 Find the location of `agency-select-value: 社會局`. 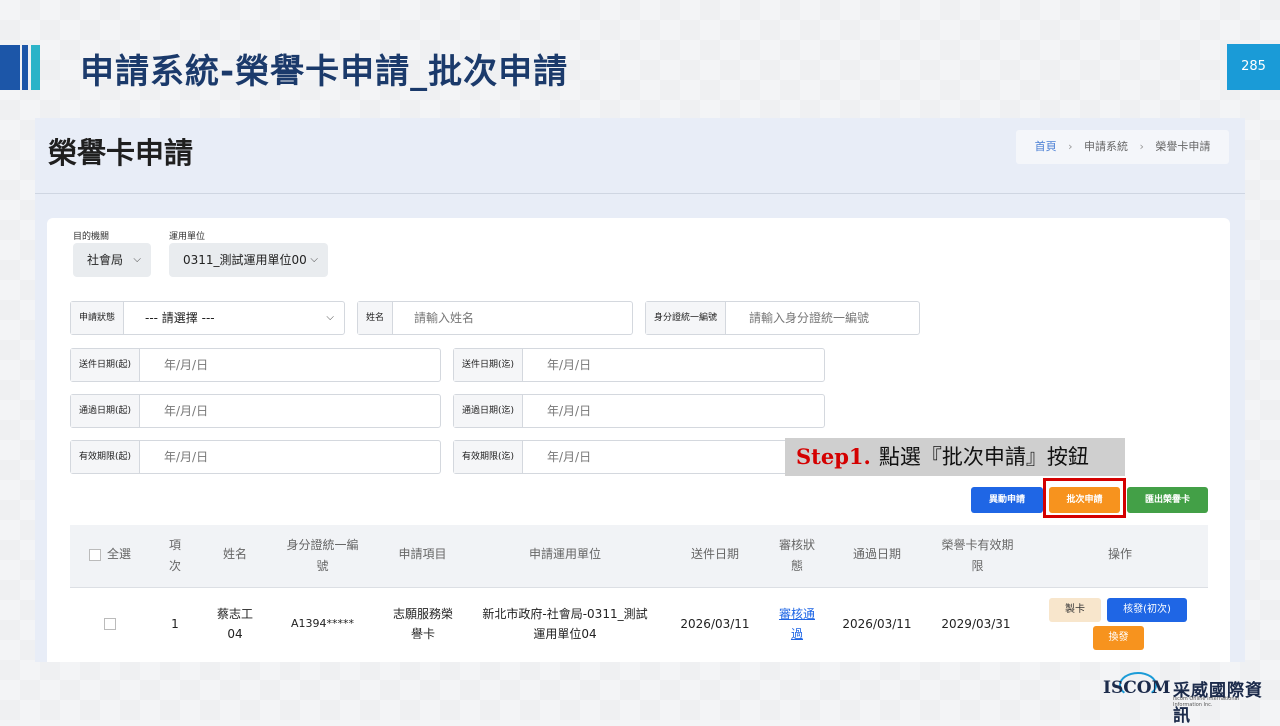

agency-select-value: 社會局 is located at coordinates (105, 260).